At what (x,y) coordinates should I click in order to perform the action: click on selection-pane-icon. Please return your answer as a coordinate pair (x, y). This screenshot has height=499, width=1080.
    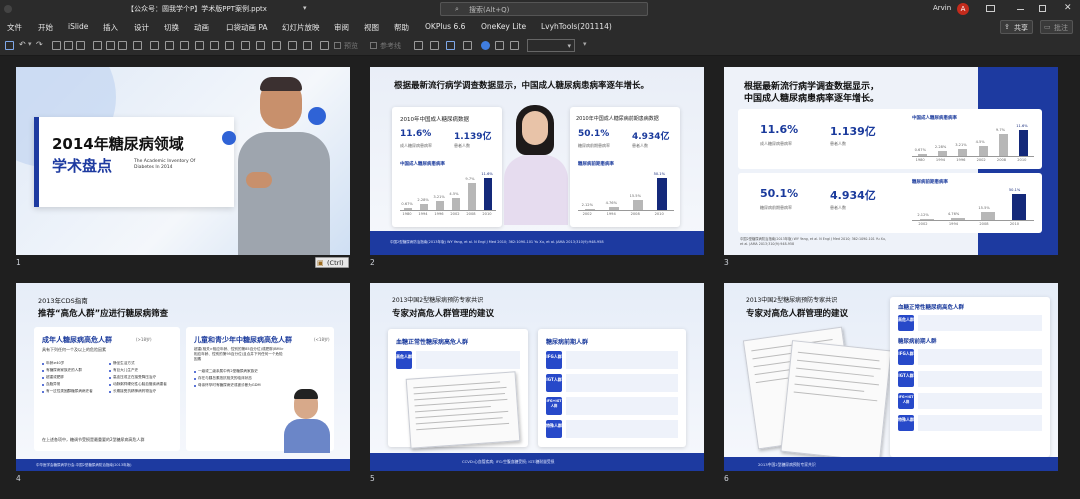
    Looking at the image, I should click on (324, 45).